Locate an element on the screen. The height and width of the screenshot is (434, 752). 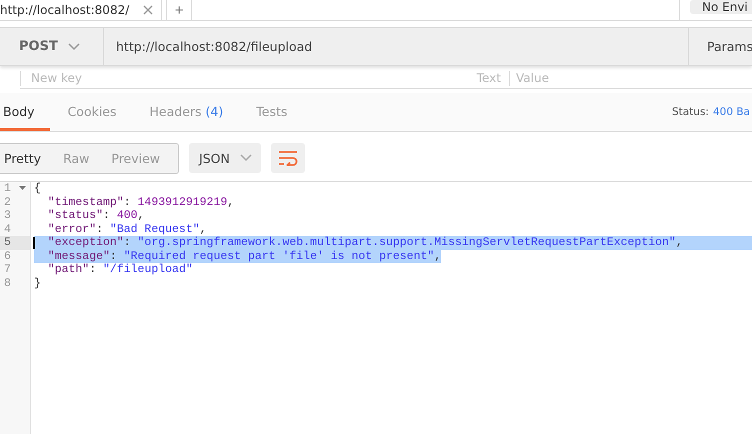
line-number: 1 is located at coordinates (8, 189).